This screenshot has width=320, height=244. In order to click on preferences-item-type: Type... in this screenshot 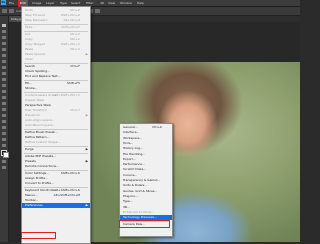, I will do `click(146, 201)`.